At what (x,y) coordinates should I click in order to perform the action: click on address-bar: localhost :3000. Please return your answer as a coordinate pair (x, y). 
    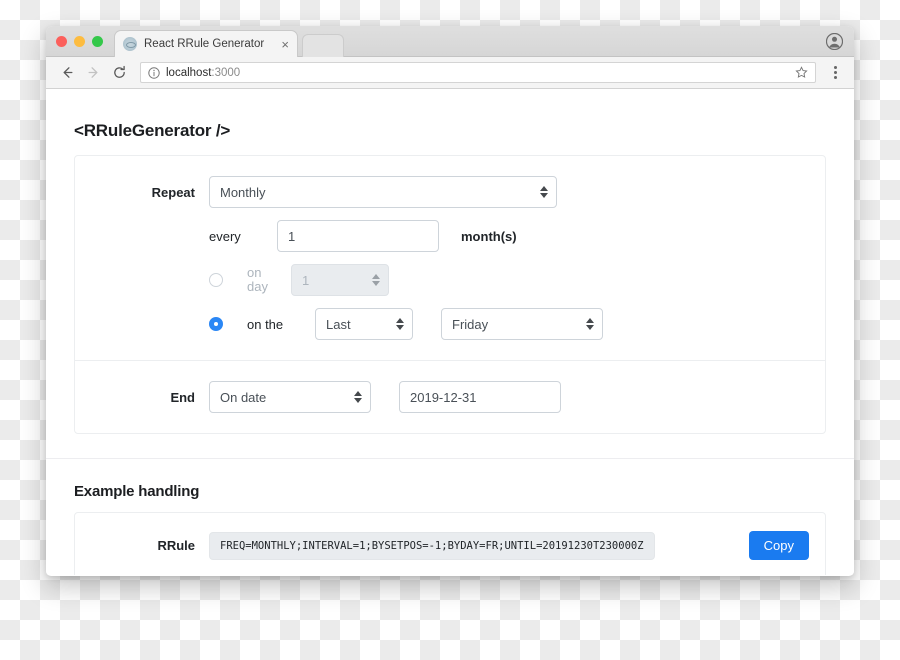
    Looking at the image, I should click on (478, 72).